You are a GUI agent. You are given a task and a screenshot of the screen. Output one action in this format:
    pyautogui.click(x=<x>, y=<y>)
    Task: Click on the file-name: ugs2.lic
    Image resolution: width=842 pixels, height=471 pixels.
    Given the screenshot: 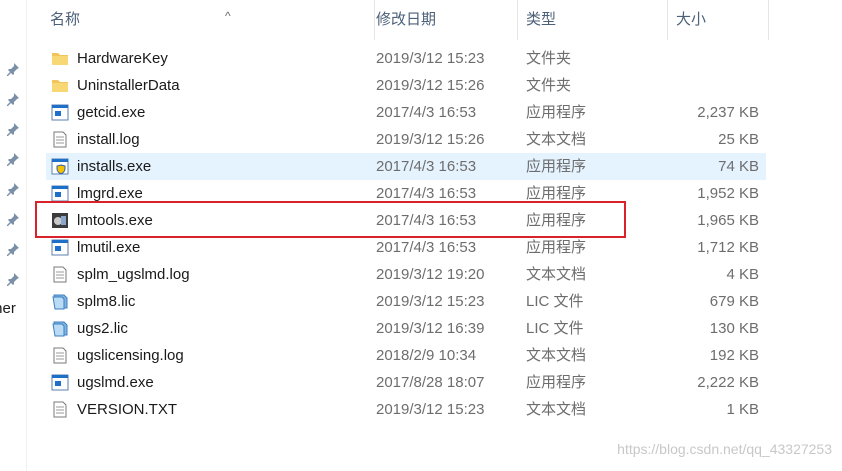 What is the action you would take?
    pyautogui.click(x=102, y=328)
    